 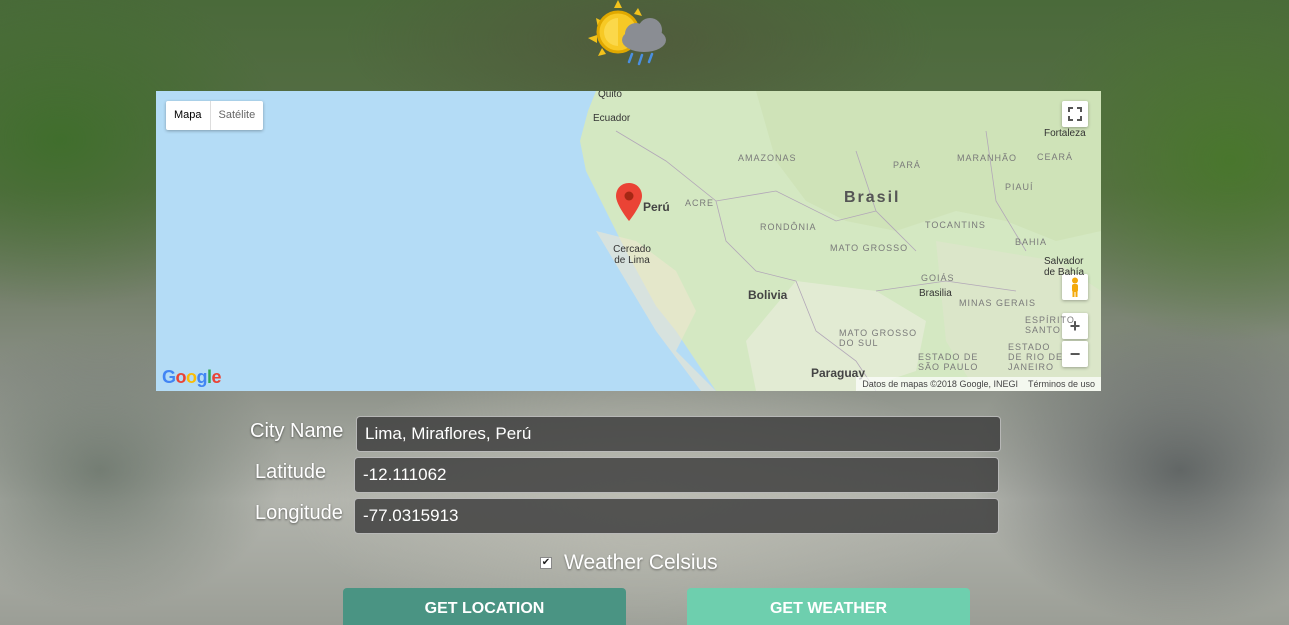 I want to click on map-label-piaui: PIAUÍ, so click(x=1019, y=187).